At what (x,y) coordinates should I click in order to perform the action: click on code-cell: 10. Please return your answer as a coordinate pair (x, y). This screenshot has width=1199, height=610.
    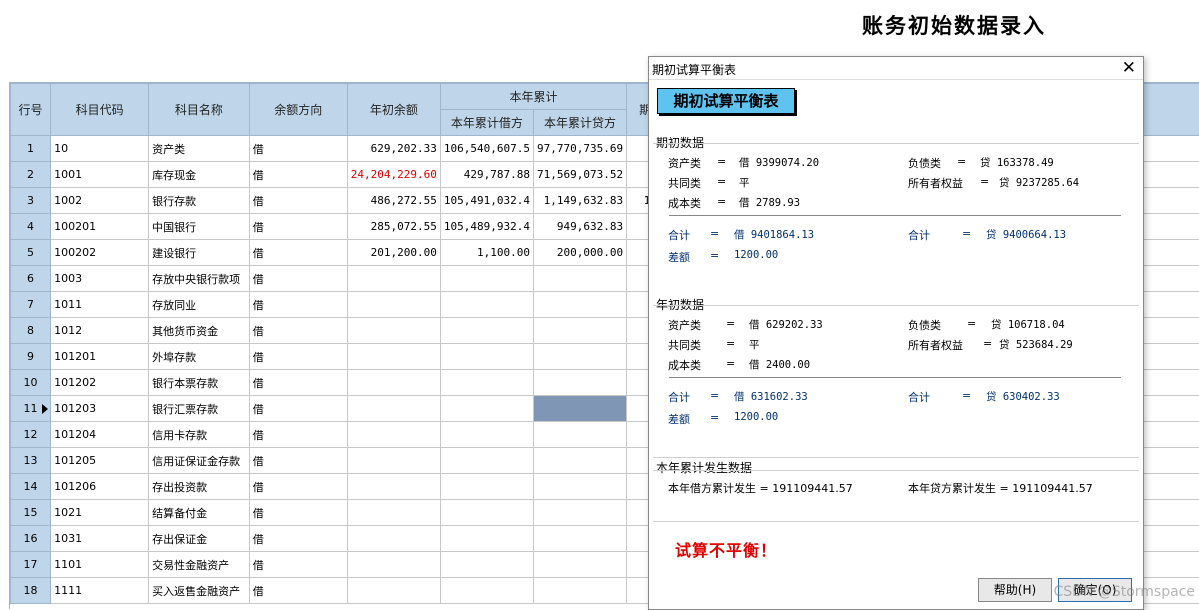
    Looking at the image, I should click on (100, 149).